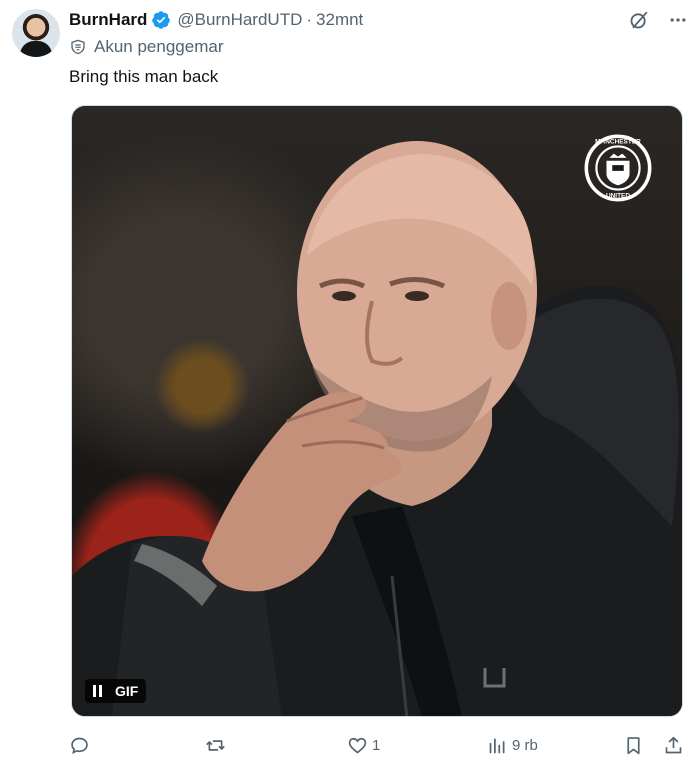 The width and height of the screenshot is (700, 768). What do you see at coordinates (357, 745) in the screenshot?
I see `like-icon` at bounding box center [357, 745].